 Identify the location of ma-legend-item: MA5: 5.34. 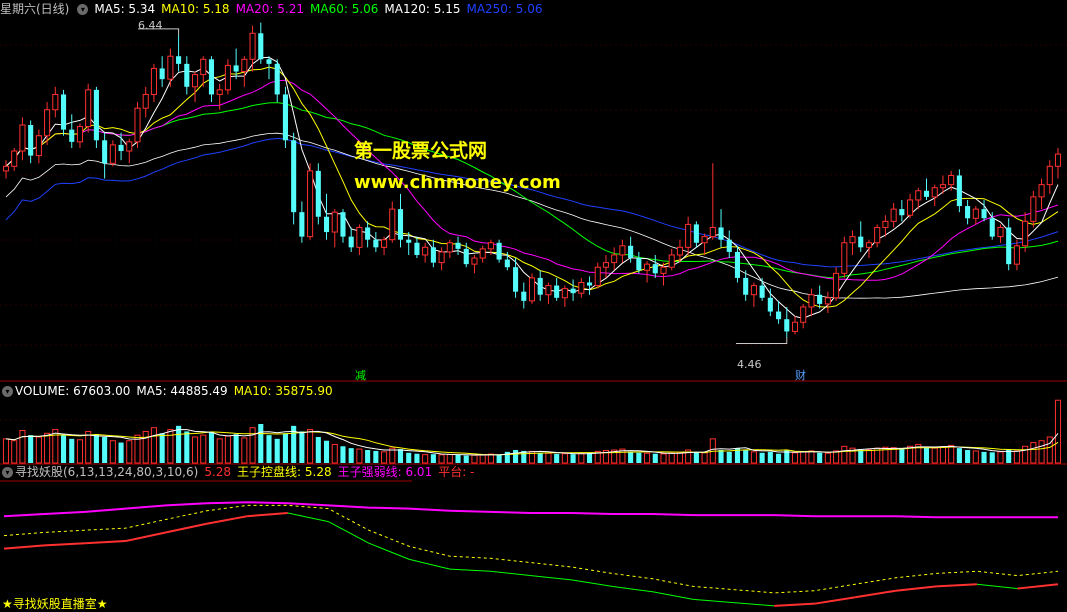
(125, 9).